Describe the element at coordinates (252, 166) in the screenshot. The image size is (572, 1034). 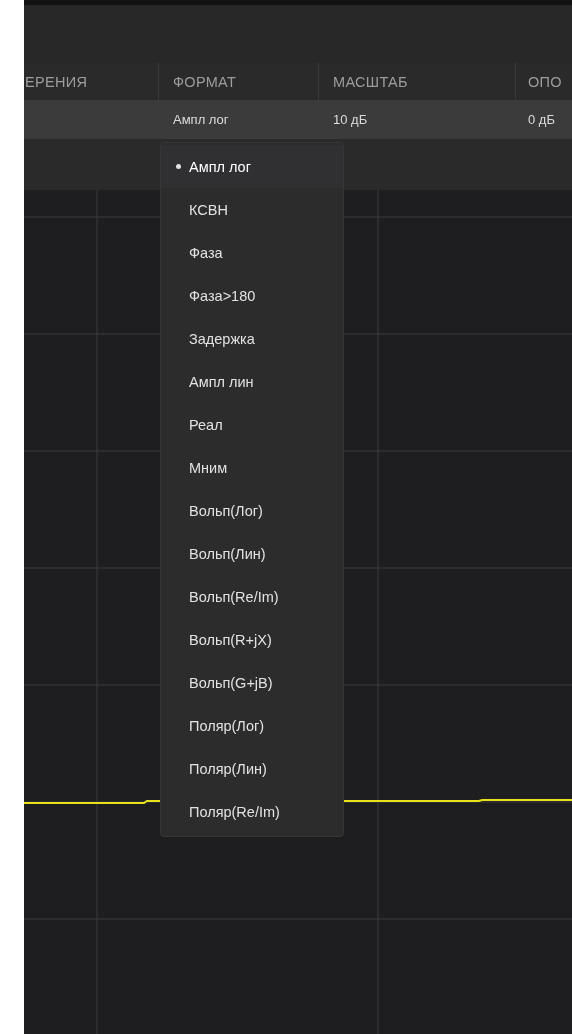
I see `menu-item: Ампл лог` at that location.